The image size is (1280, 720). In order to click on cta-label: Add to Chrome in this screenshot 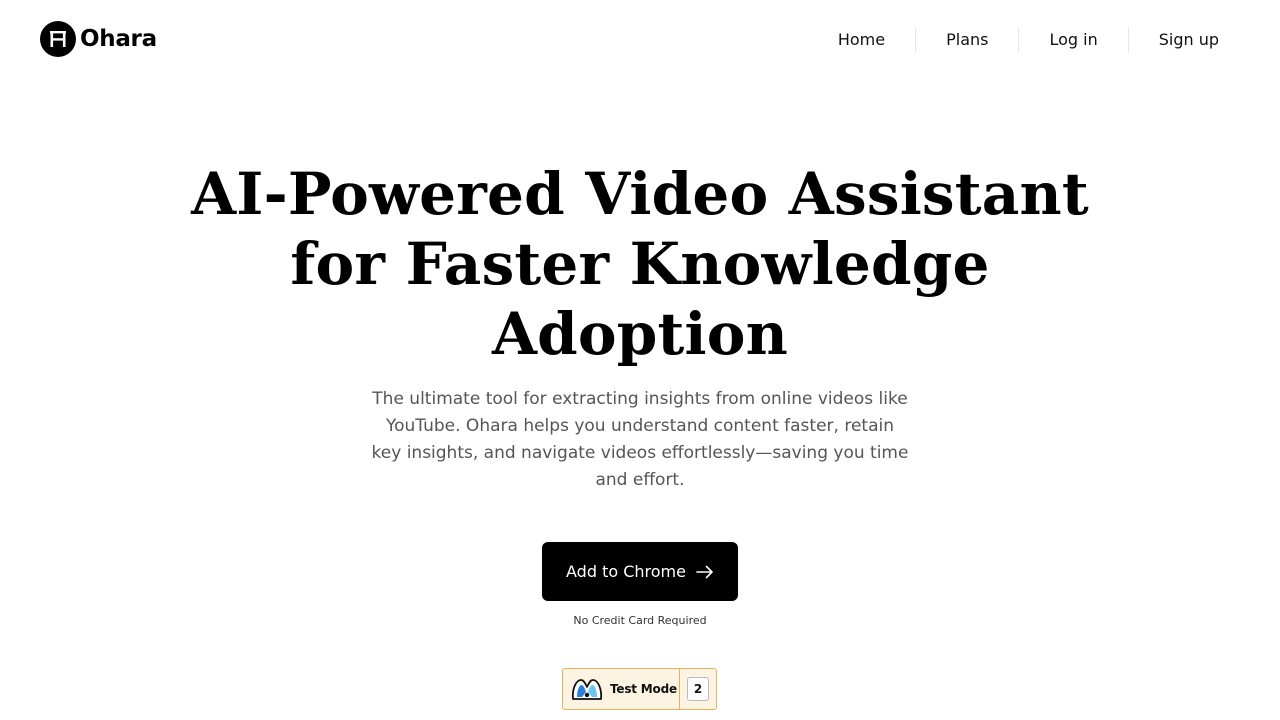, I will do `click(626, 571)`.